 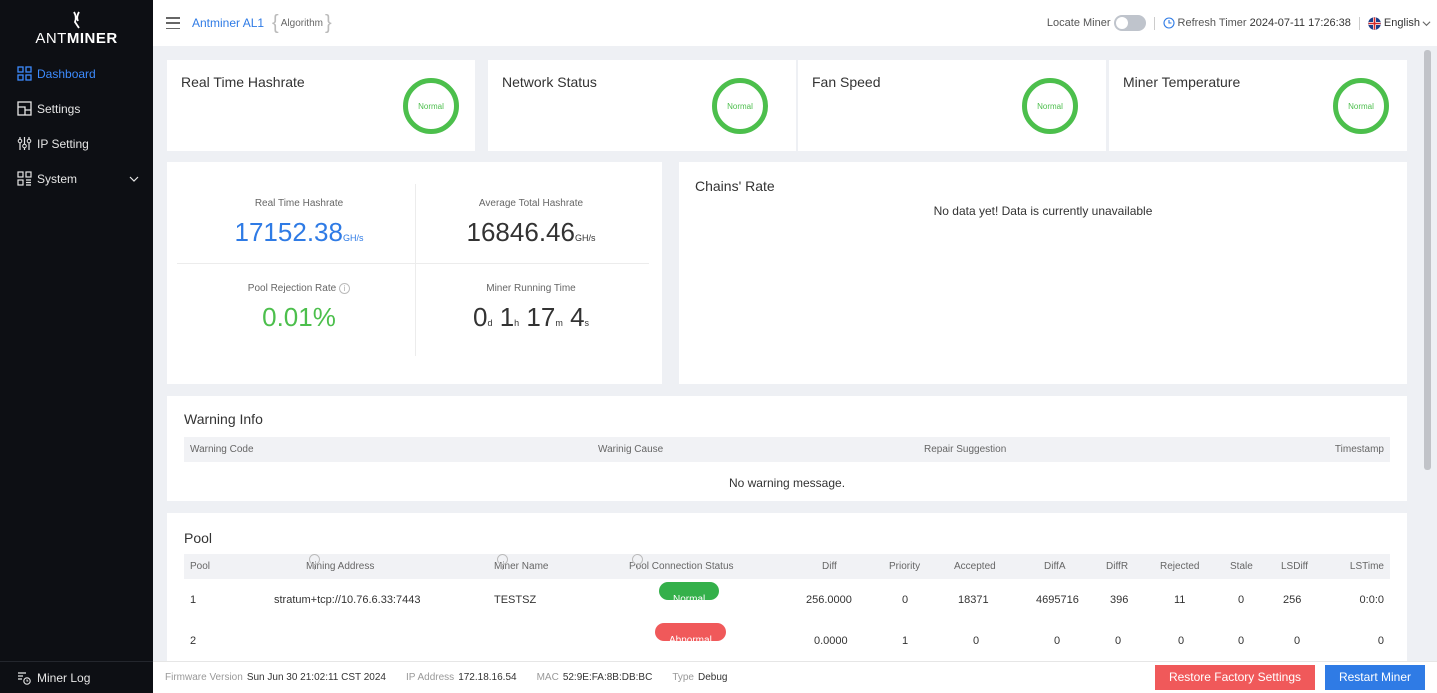 I want to click on sidebar-item-label: Settings, so click(x=59, y=108).